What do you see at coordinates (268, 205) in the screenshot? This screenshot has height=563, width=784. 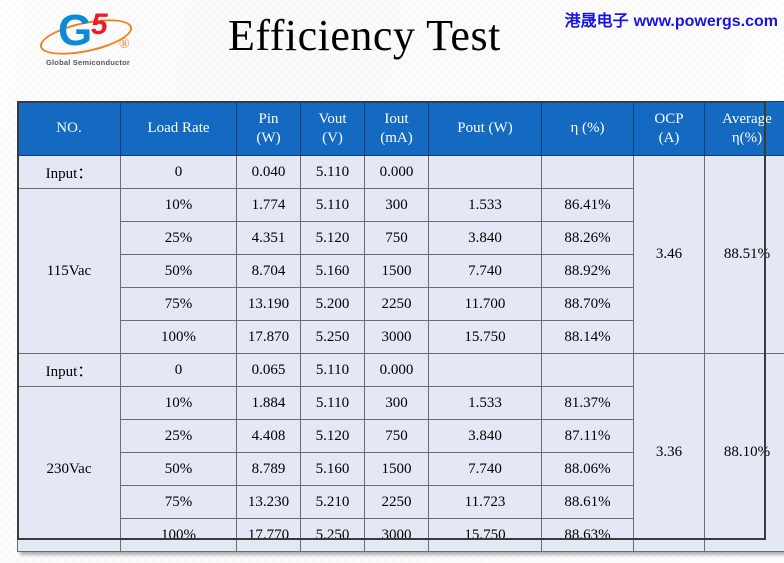 I see `cell-pin: 1.774` at bounding box center [268, 205].